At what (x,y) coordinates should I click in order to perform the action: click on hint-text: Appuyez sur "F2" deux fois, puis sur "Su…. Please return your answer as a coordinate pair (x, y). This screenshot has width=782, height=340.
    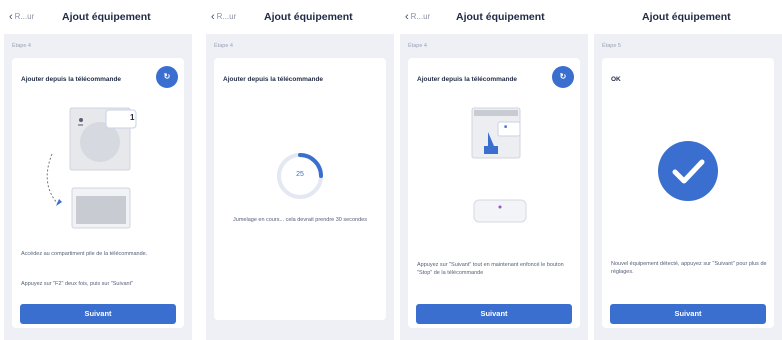
    Looking at the image, I should click on (77, 284).